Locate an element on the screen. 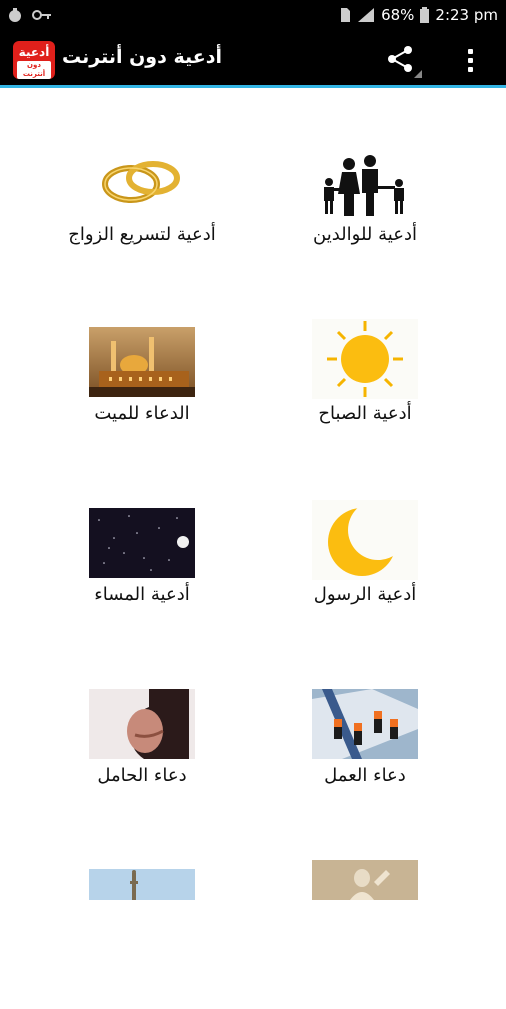  grid-item-morning: أدعية الصباح is located at coordinates (365, 389).